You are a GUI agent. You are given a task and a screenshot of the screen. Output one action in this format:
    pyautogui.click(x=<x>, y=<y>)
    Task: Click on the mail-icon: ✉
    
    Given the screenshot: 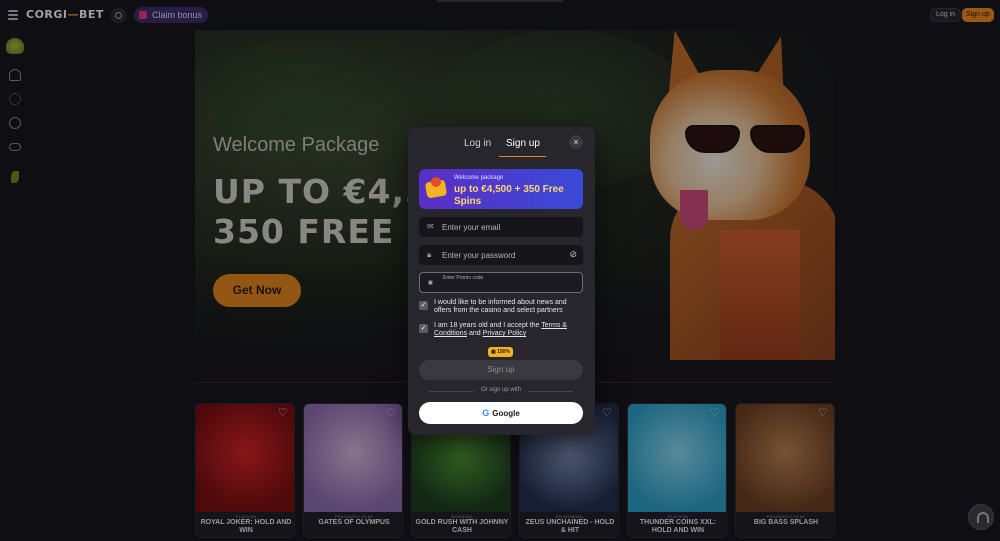 What is the action you would take?
    pyautogui.click(x=430, y=226)
    